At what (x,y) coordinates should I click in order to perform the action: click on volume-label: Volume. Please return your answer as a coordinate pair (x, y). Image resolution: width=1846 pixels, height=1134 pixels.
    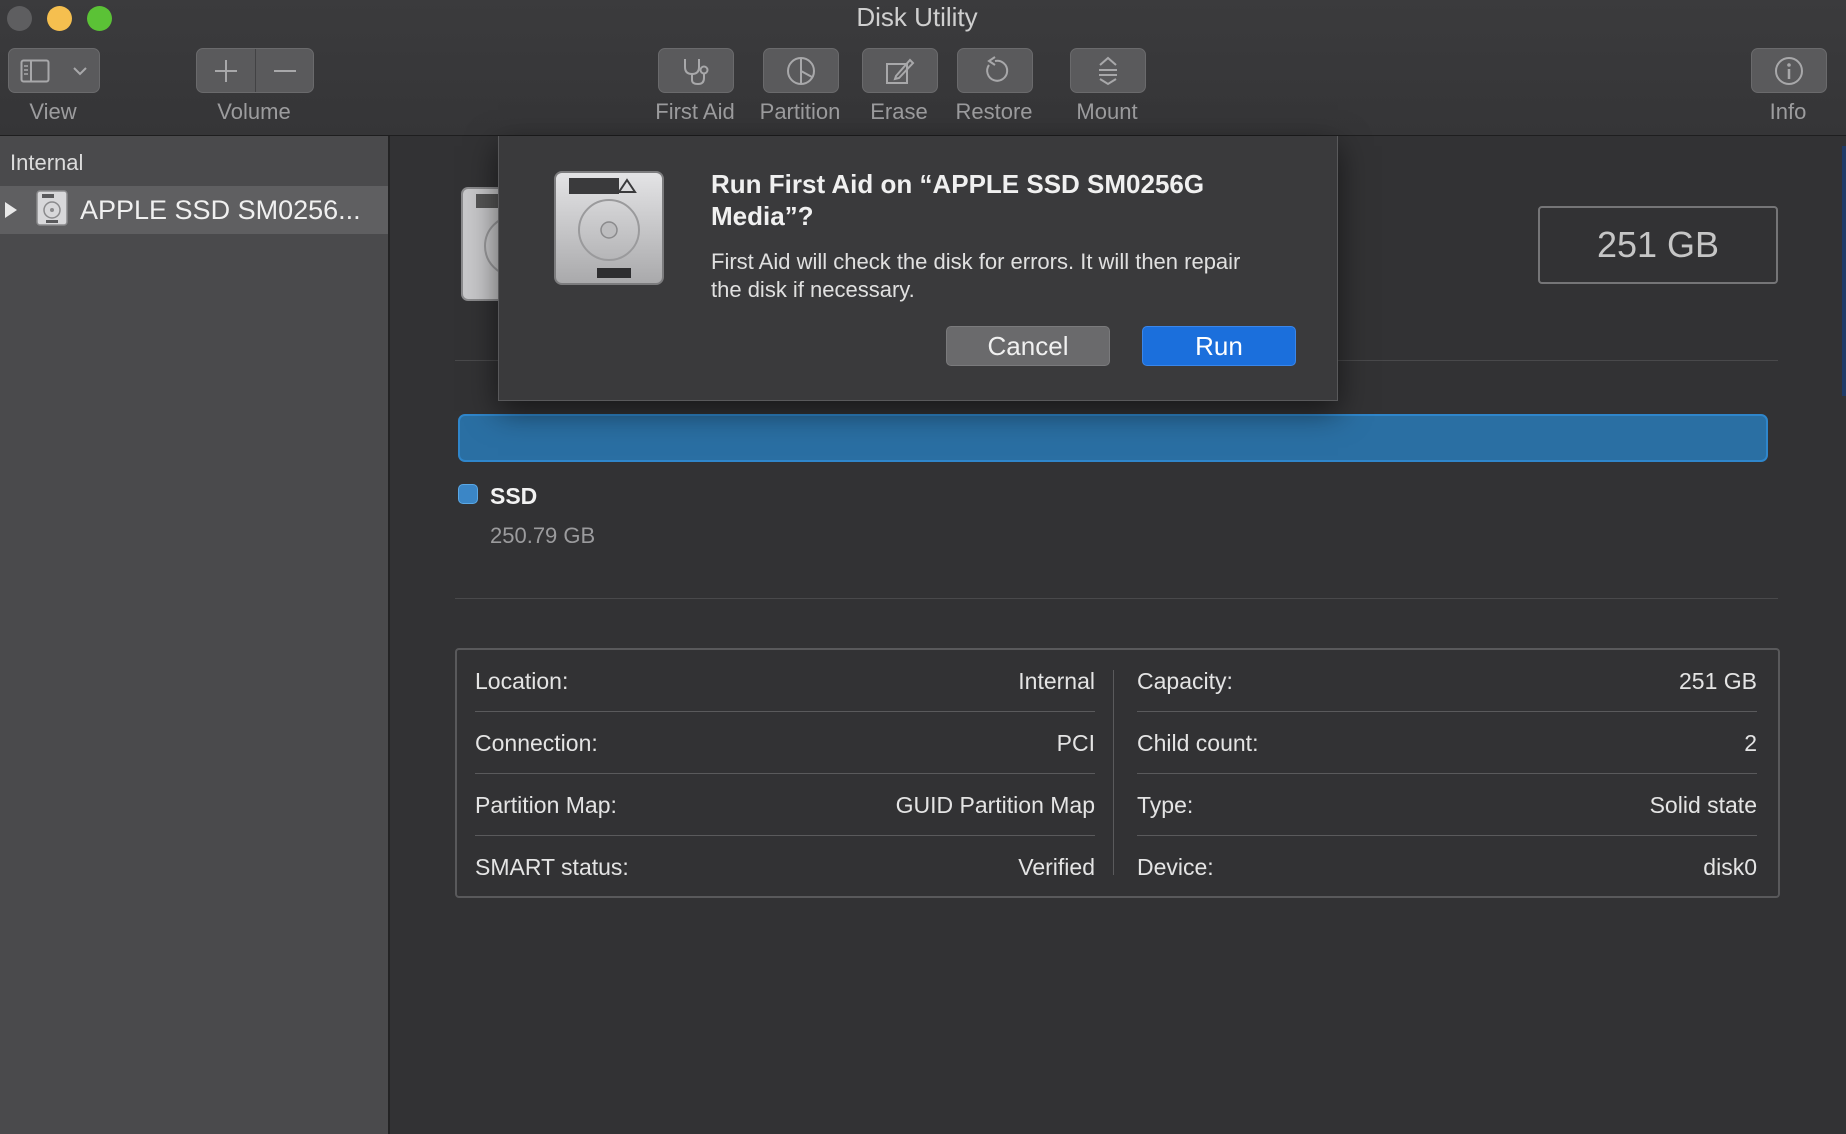
    Looking at the image, I should click on (254, 111).